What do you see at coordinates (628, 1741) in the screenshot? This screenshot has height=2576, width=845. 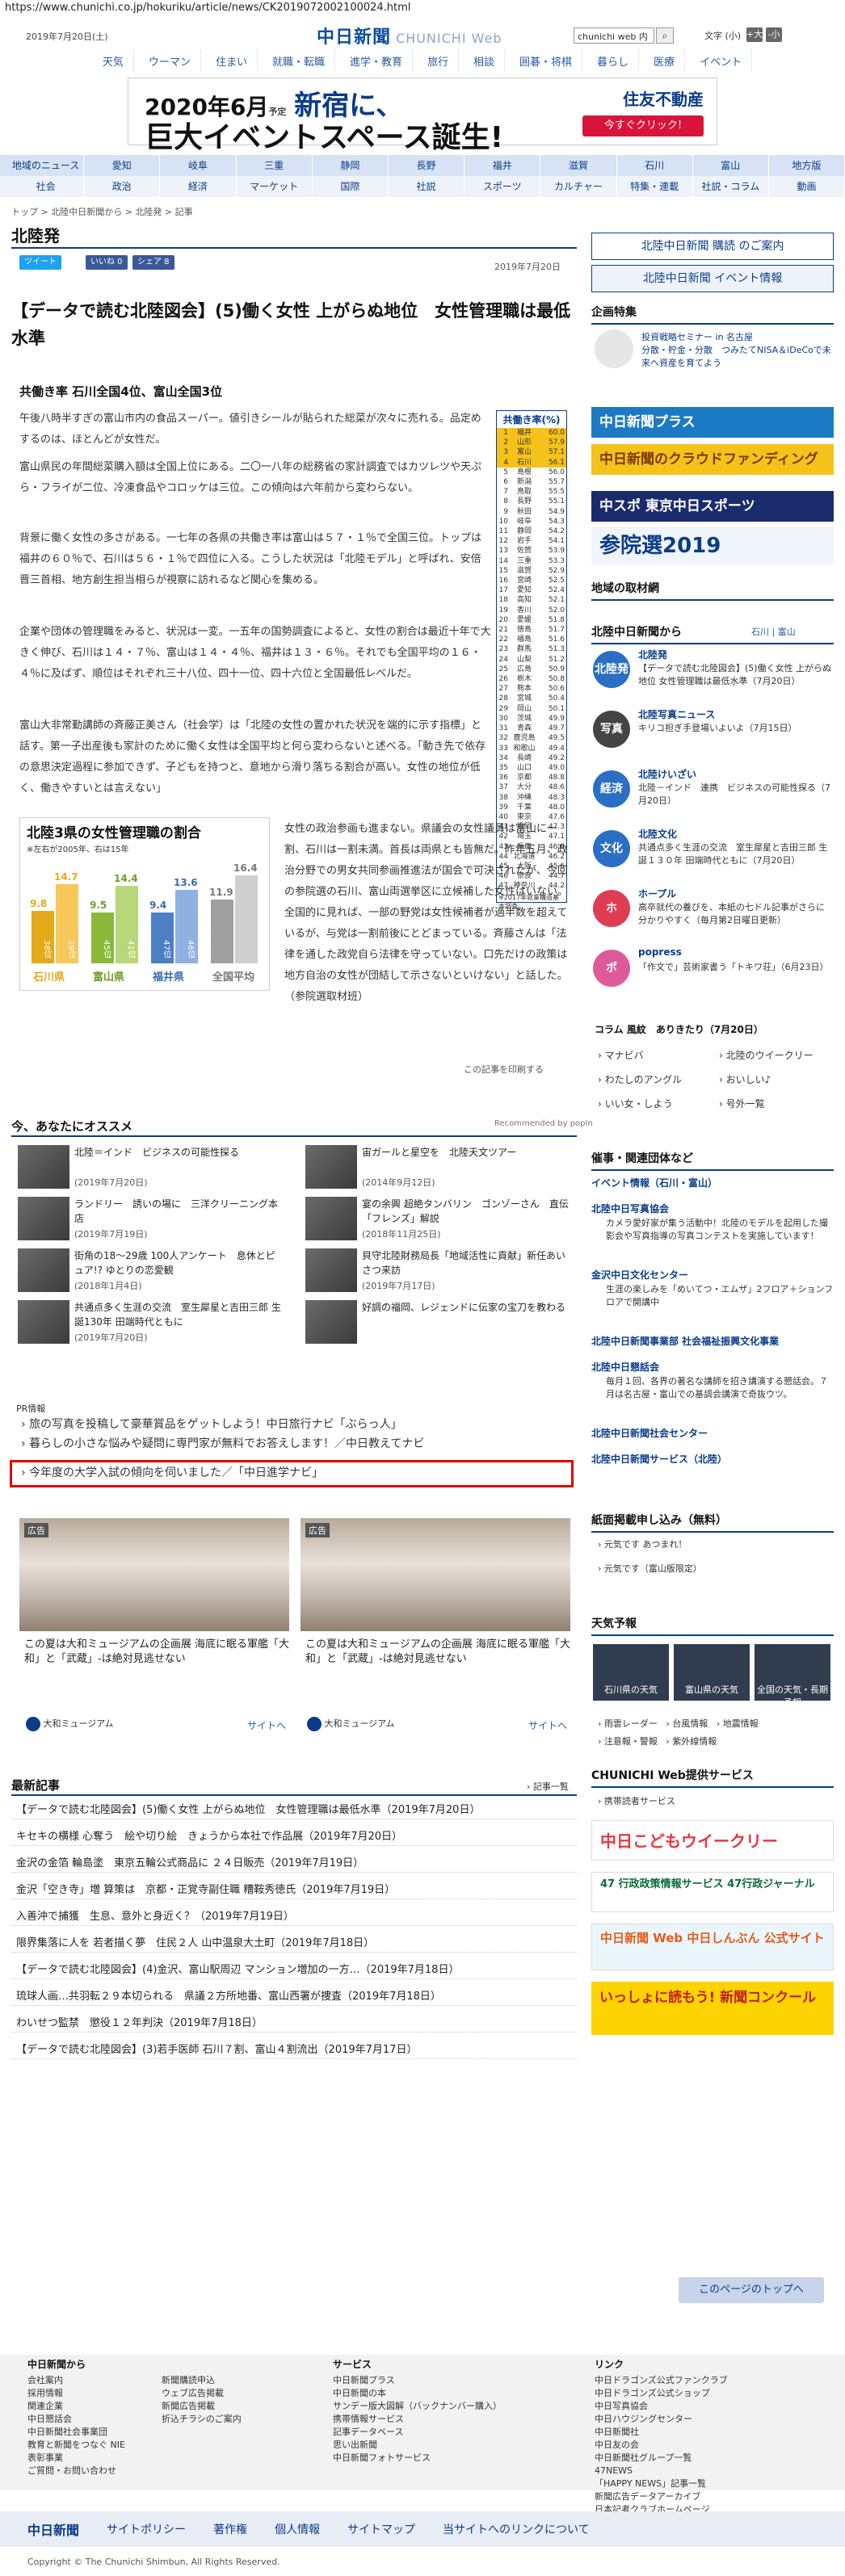 I see `weather-link: › 注意報・警報` at bounding box center [628, 1741].